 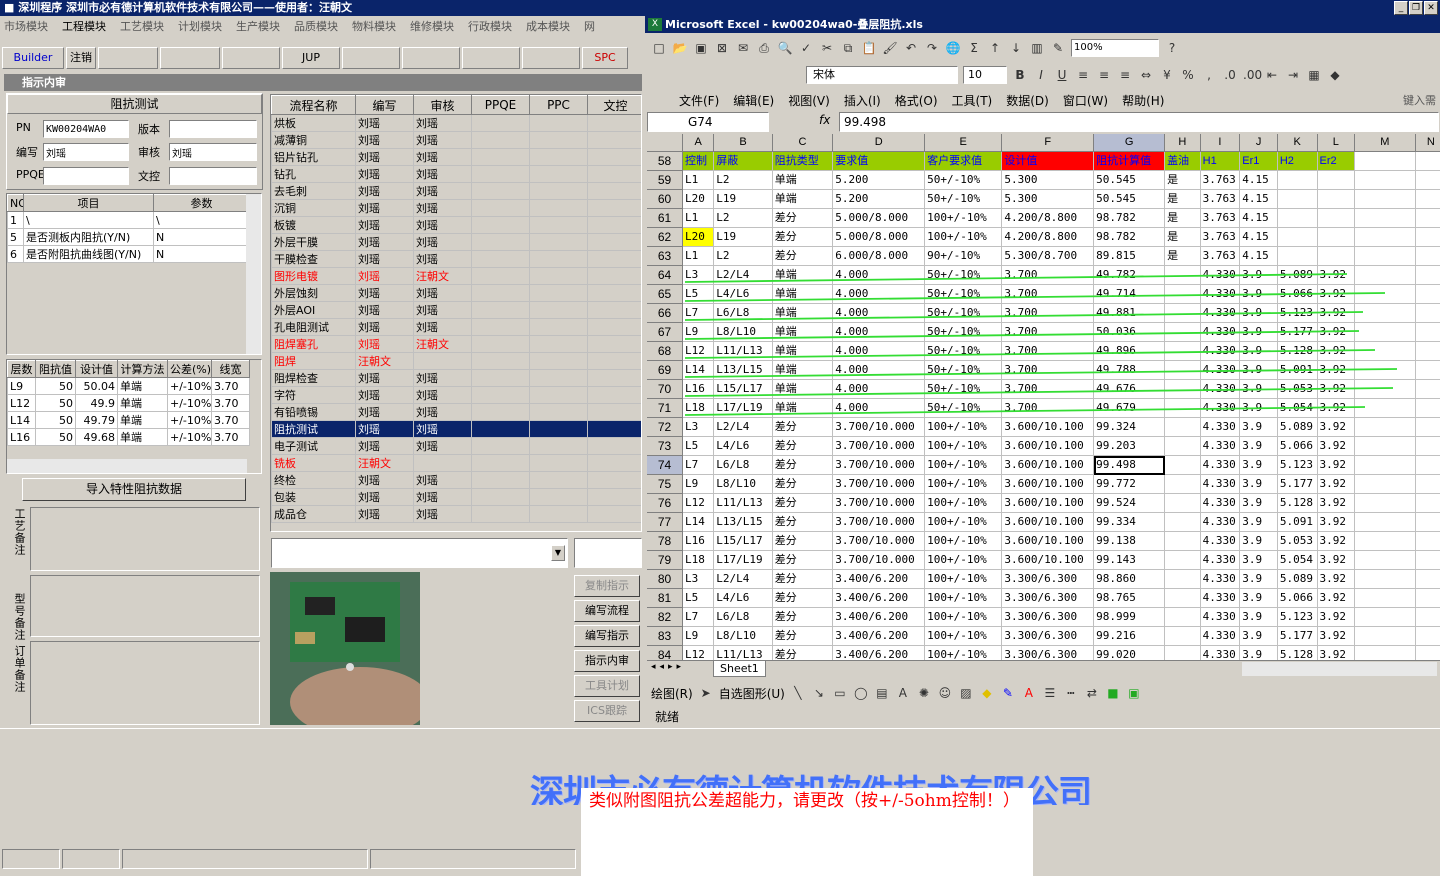 What do you see at coordinates (127, 466) in the screenshot?
I see `layers-hscrollbar` at bounding box center [127, 466].